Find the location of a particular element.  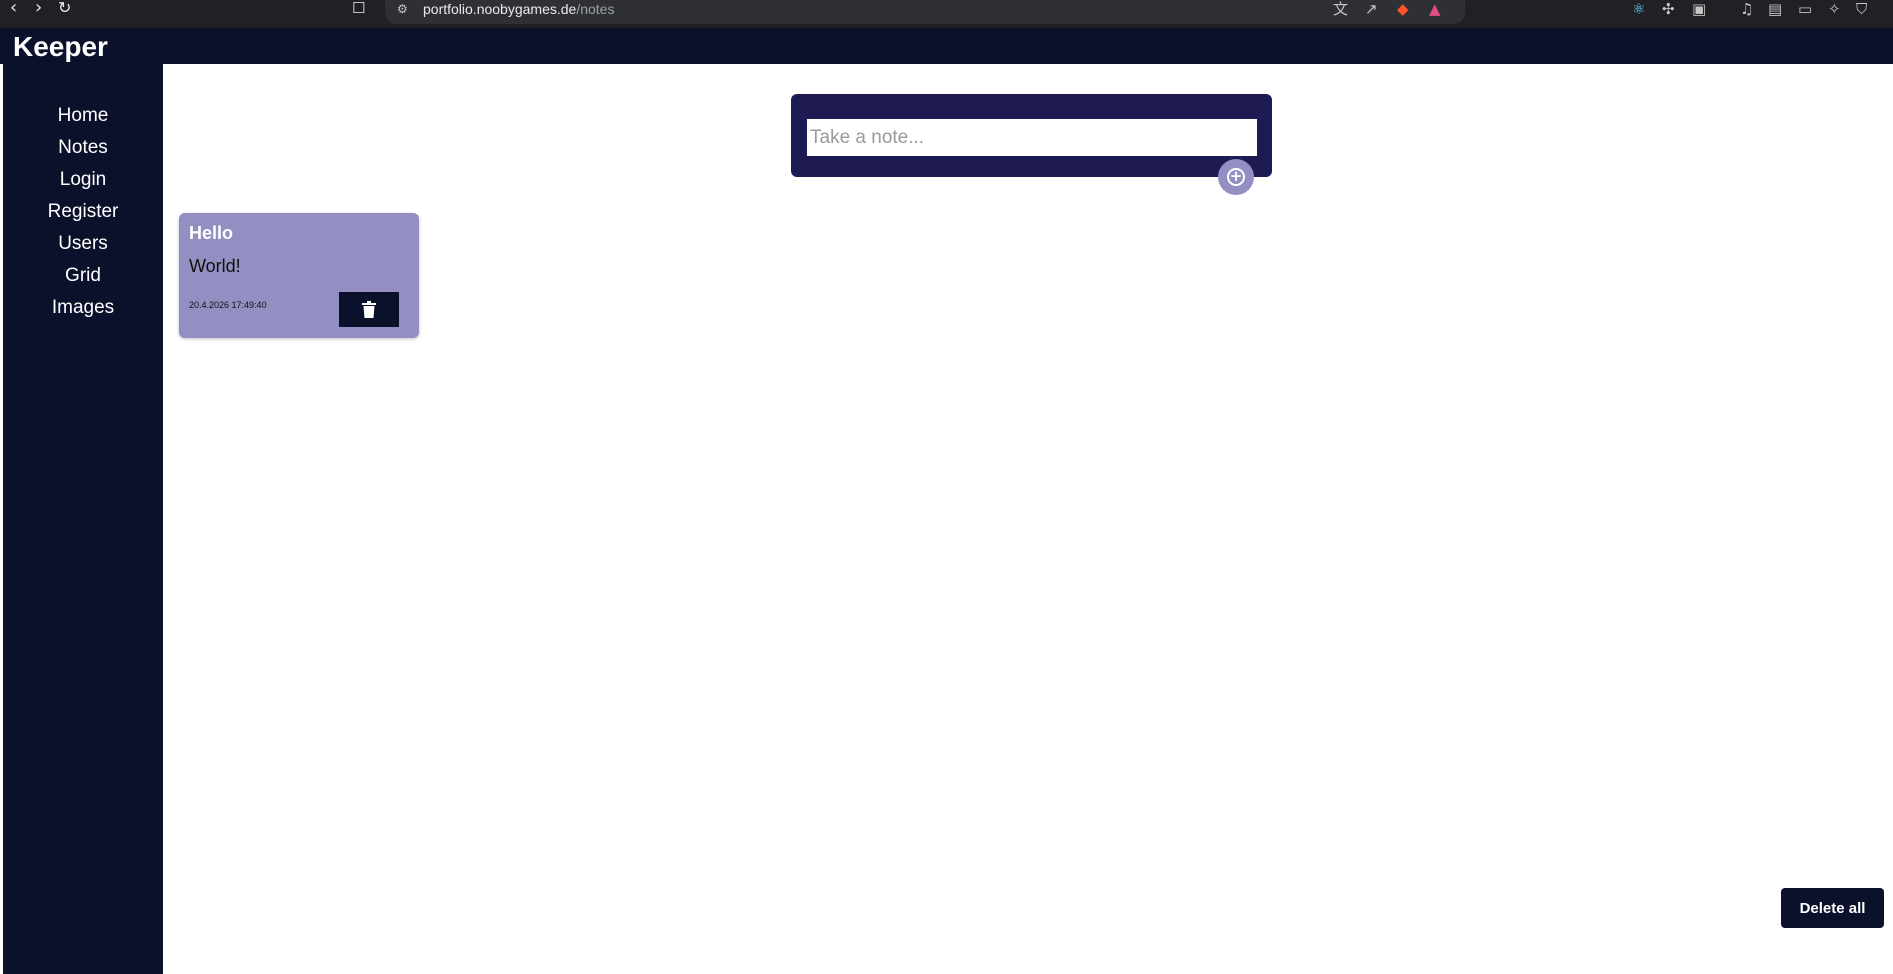

note-title: Hello is located at coordinates (211, 233).